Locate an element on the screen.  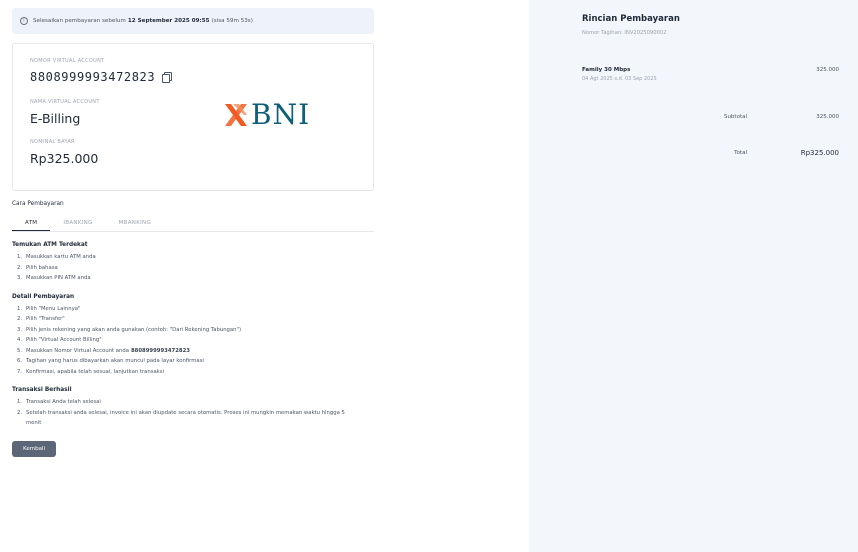
list-item: 2. Pilih "Transfer" is located at coordinates (41, 319).